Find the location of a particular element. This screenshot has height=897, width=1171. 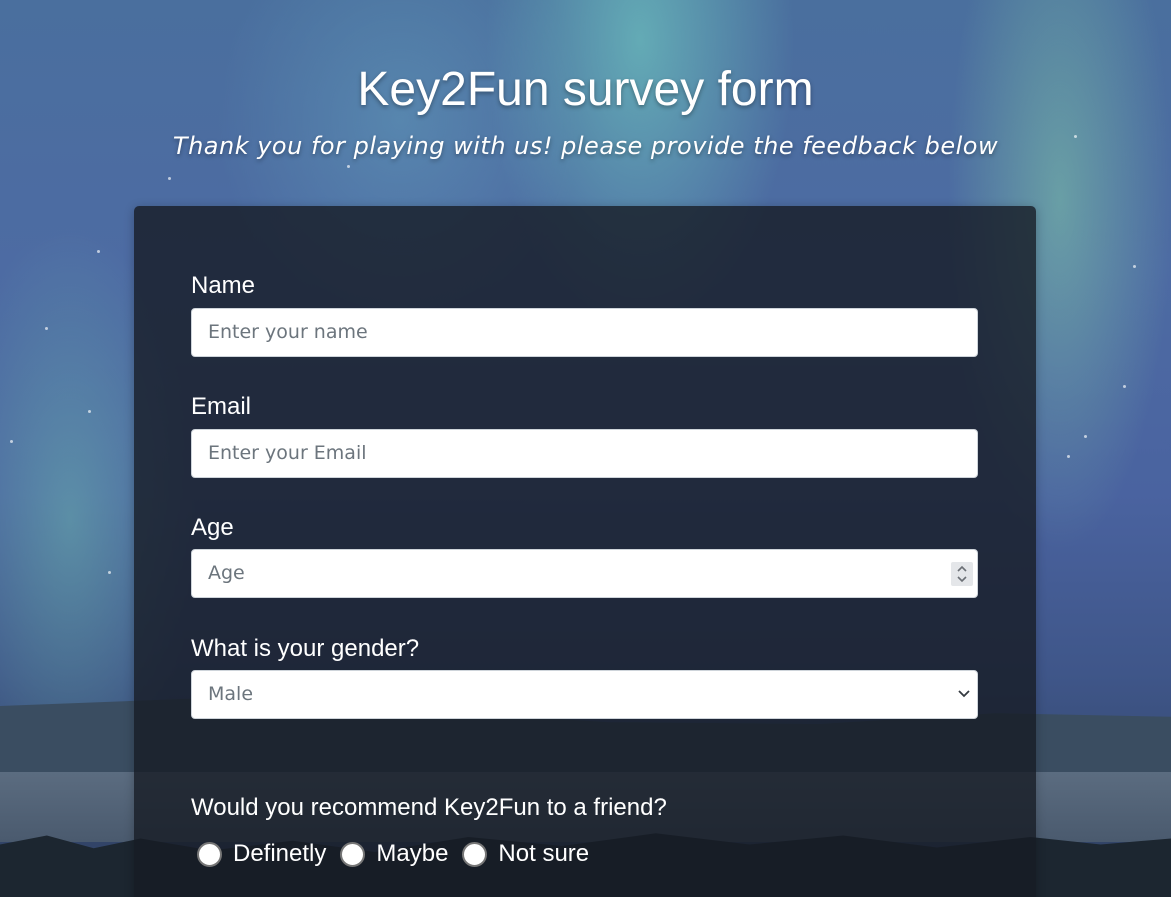

gender-select: Male is located at coordinates (584, 694).